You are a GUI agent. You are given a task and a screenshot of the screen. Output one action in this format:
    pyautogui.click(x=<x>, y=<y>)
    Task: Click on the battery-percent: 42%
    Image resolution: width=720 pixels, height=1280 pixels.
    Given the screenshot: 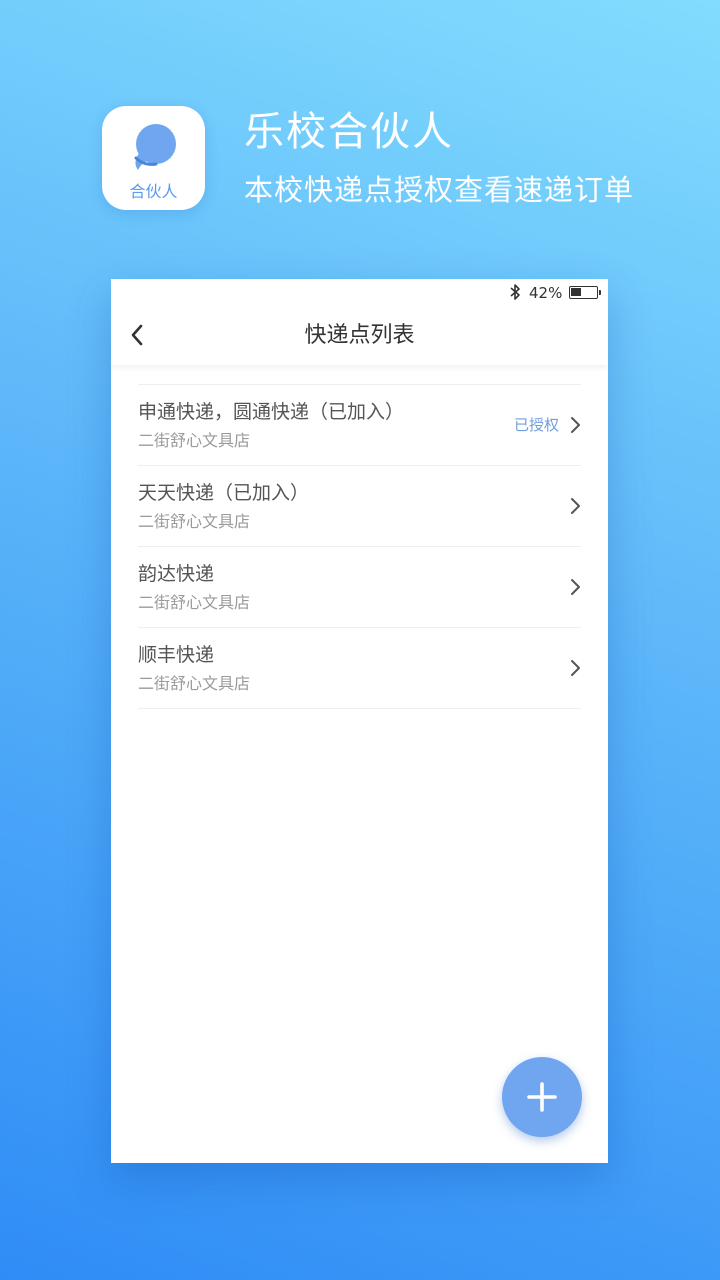 What is the action you would take?
    pyautogui.click(x=546, y=293)
    